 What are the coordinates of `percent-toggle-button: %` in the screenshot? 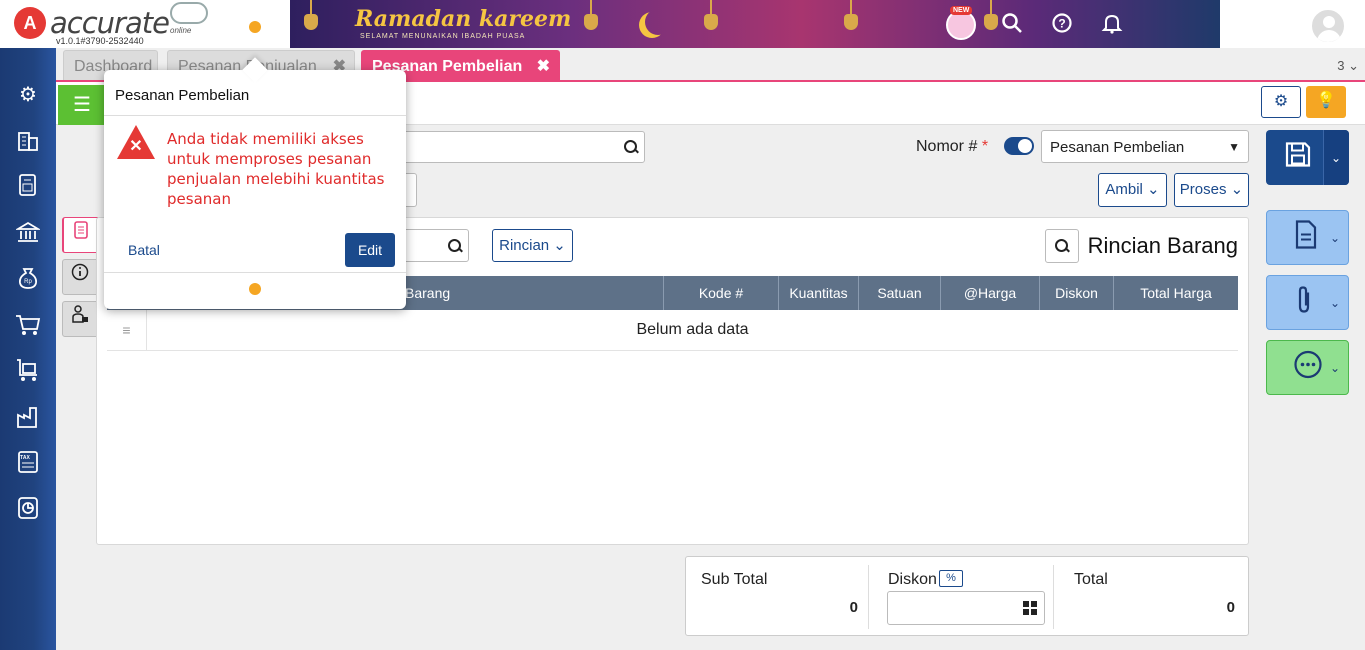 It's located at (951, 578).